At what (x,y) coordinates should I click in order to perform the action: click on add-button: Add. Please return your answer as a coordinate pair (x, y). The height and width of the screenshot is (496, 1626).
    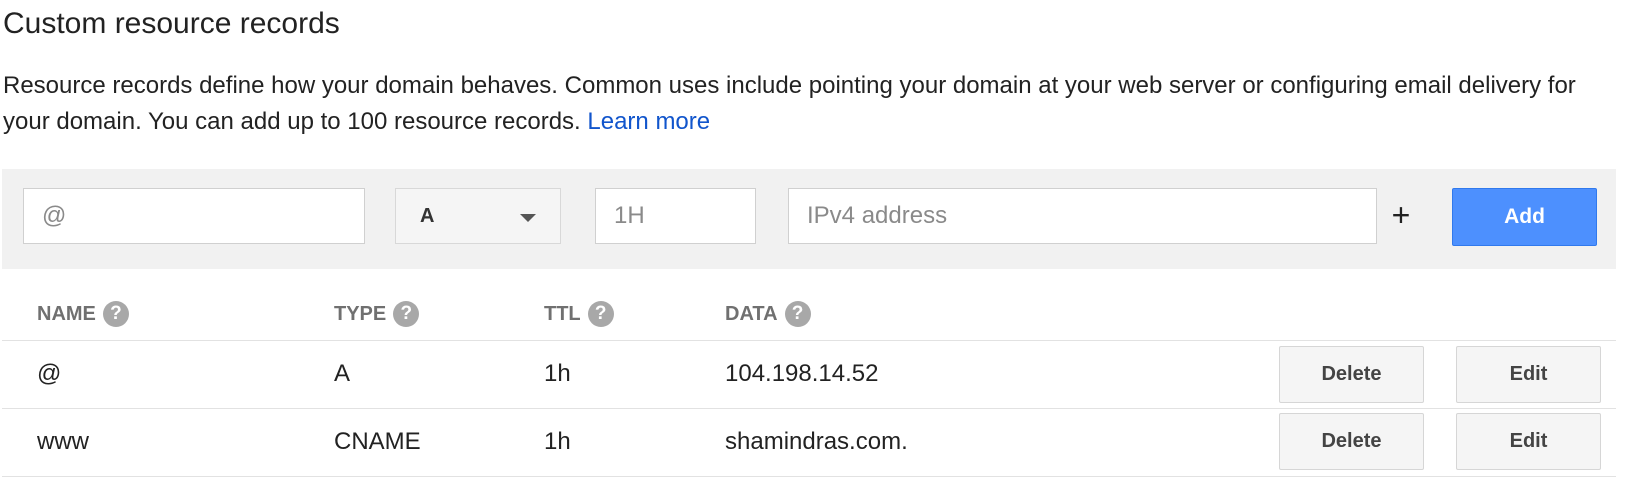
    Looking at the image, I should click on (1524, 217).